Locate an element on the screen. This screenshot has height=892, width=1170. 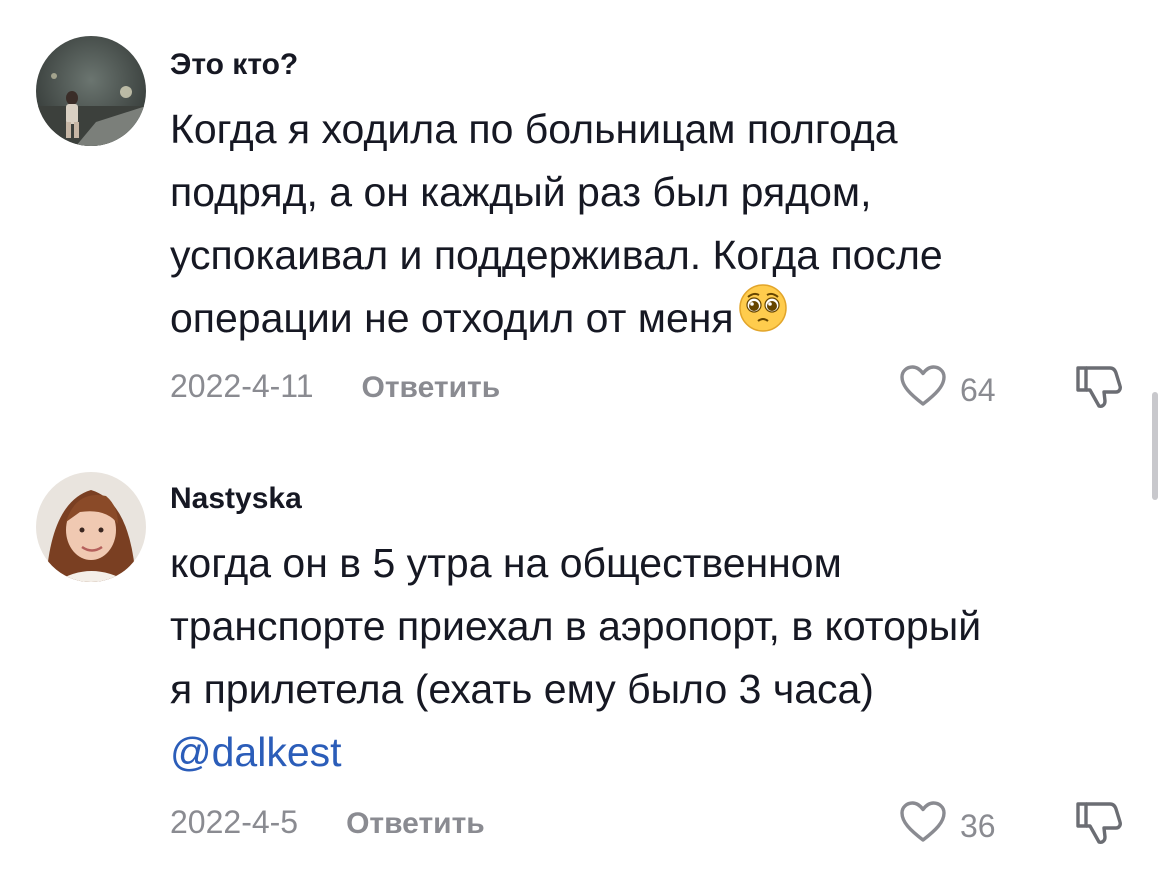
scrollbar is located at coordinates (1155, 446).